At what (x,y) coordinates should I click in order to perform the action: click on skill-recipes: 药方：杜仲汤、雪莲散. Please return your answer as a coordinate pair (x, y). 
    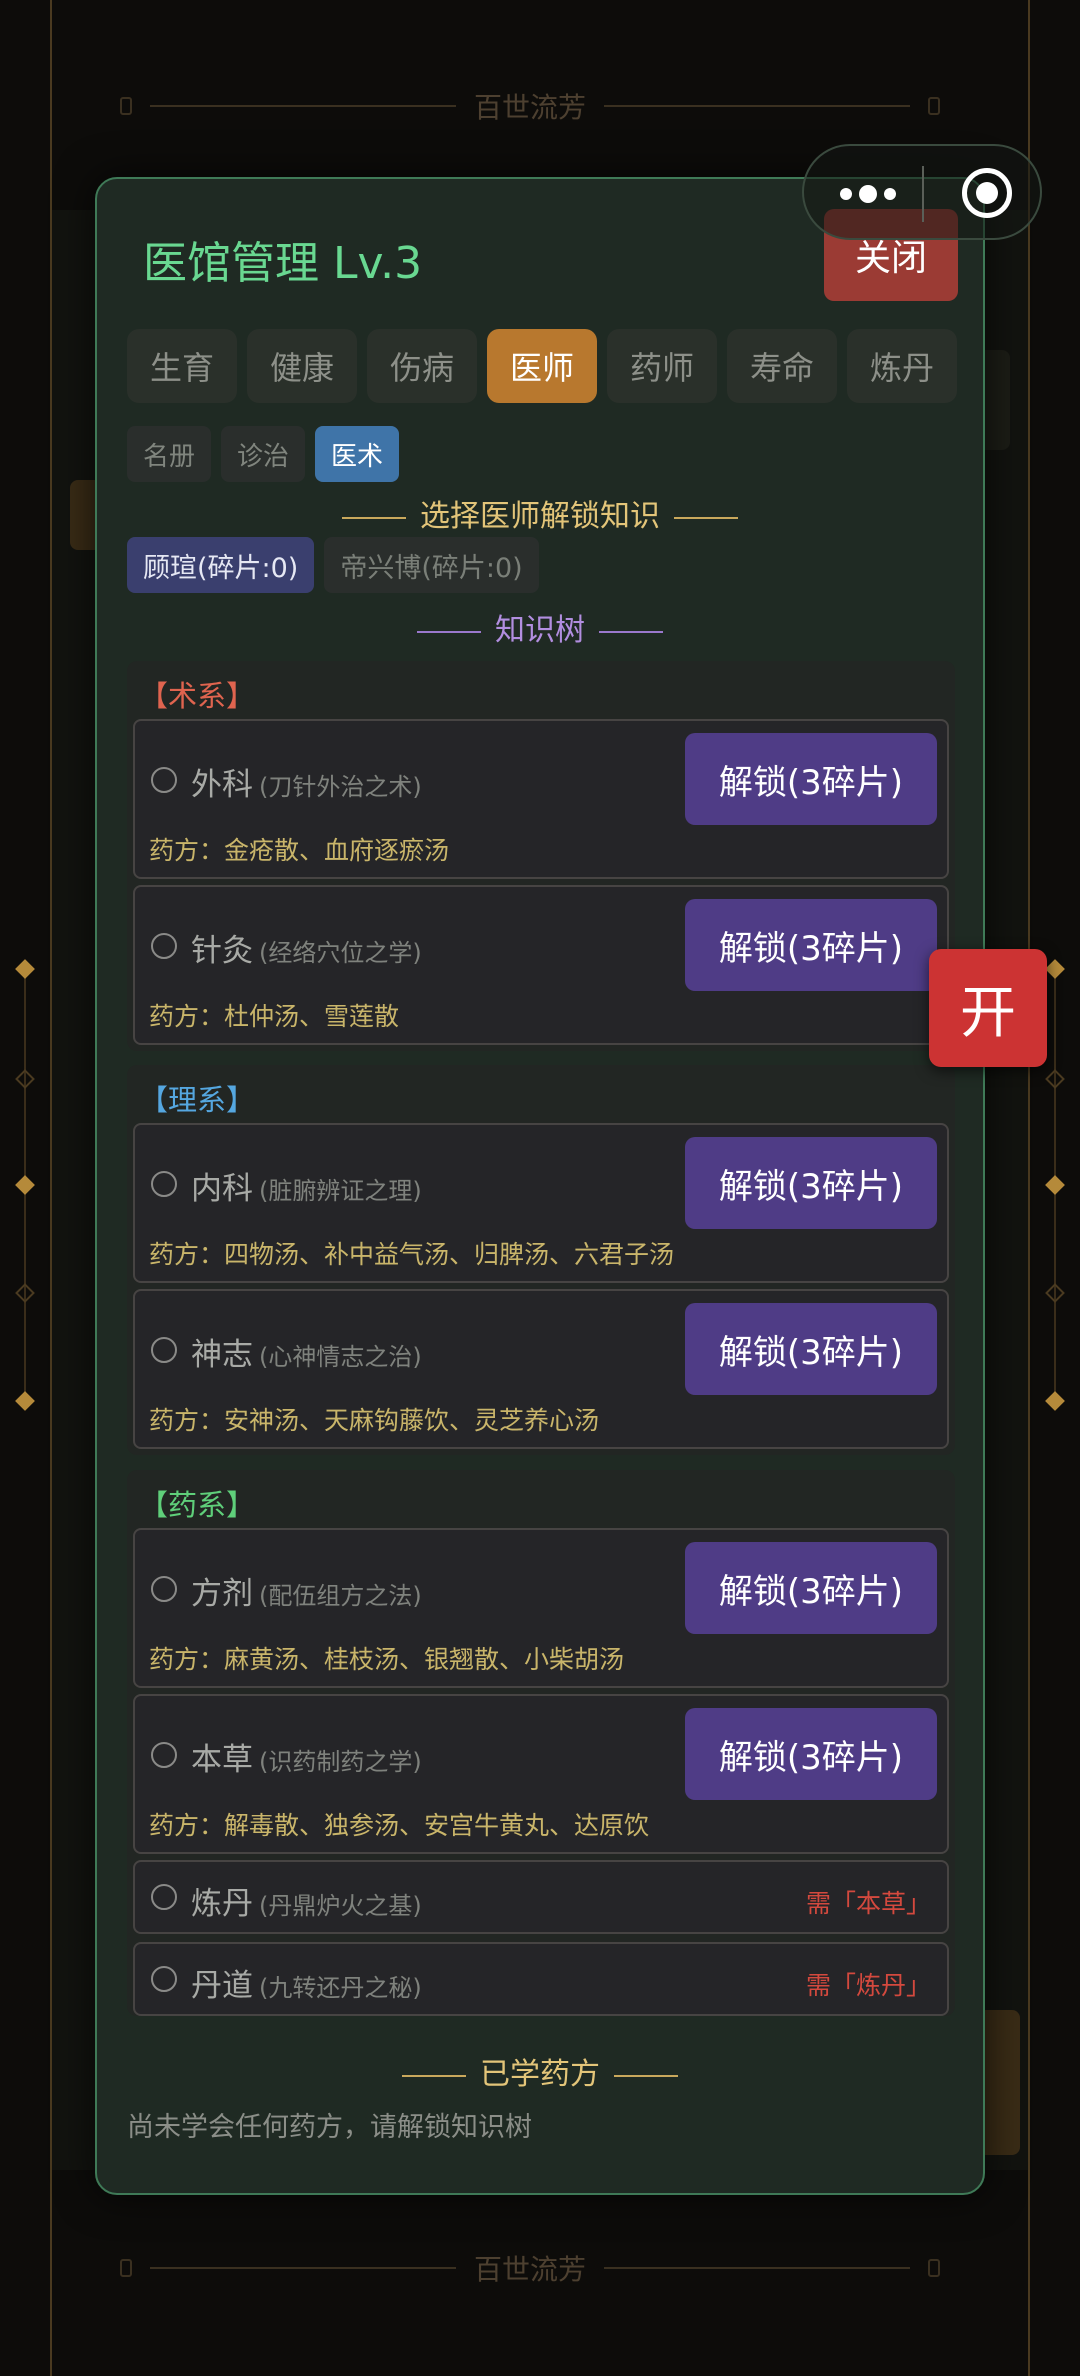
    Looking at the image, I should click on (274, 1016).